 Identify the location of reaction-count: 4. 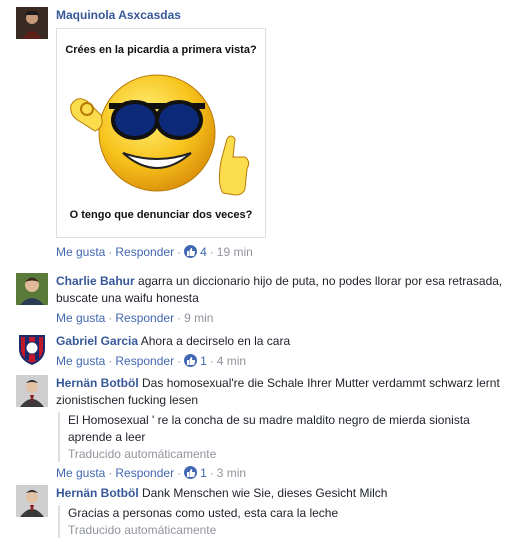
(195, 252).